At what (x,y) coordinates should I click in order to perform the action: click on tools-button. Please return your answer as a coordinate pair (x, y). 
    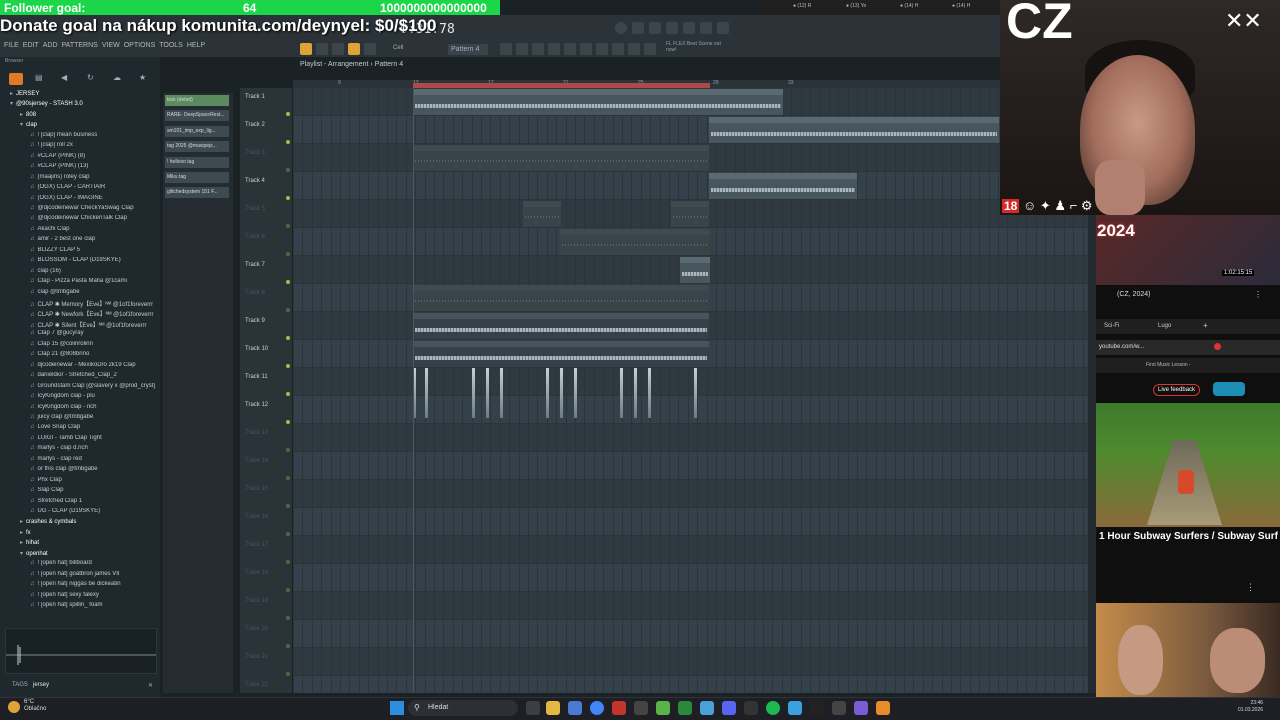
    Looking at the image, I should click on (634, 49).